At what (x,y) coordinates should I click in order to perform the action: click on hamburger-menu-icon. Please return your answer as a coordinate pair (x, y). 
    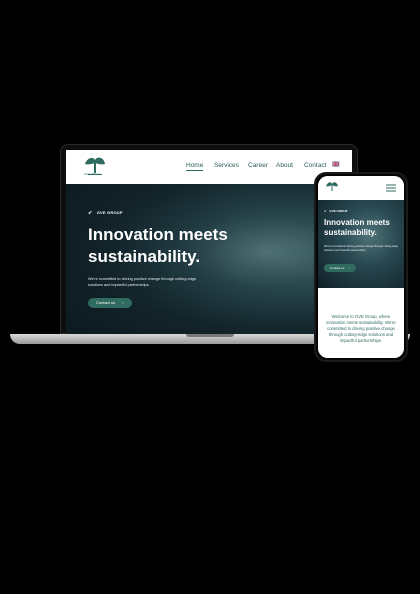
    Looking at the image, I should click on (391, 188).